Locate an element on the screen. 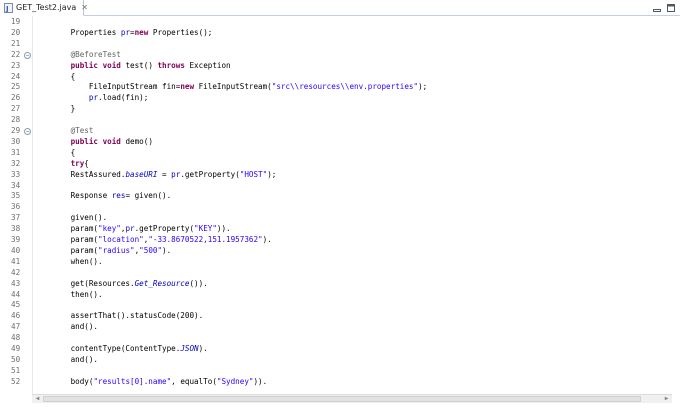  line-number: 27 is located at coordinates (16, 109).